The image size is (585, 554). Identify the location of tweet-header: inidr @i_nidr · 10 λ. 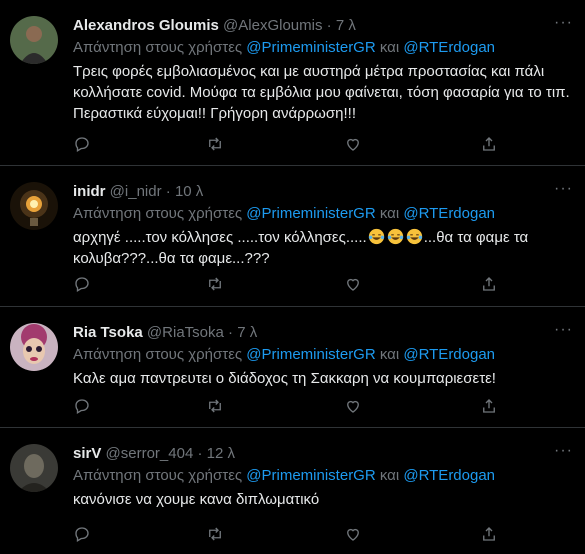
(138, 192).